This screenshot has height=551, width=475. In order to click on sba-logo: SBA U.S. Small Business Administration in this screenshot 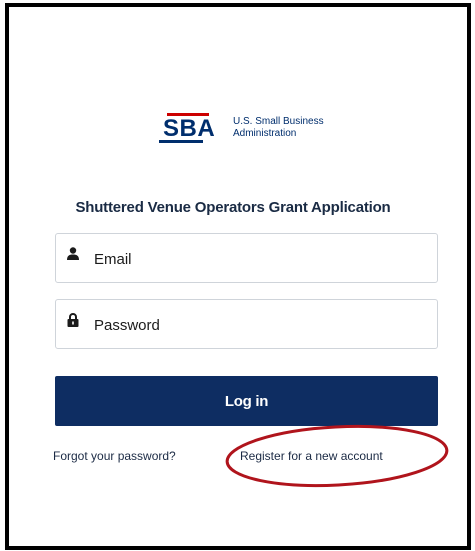, I will do `click(250, 128)`.